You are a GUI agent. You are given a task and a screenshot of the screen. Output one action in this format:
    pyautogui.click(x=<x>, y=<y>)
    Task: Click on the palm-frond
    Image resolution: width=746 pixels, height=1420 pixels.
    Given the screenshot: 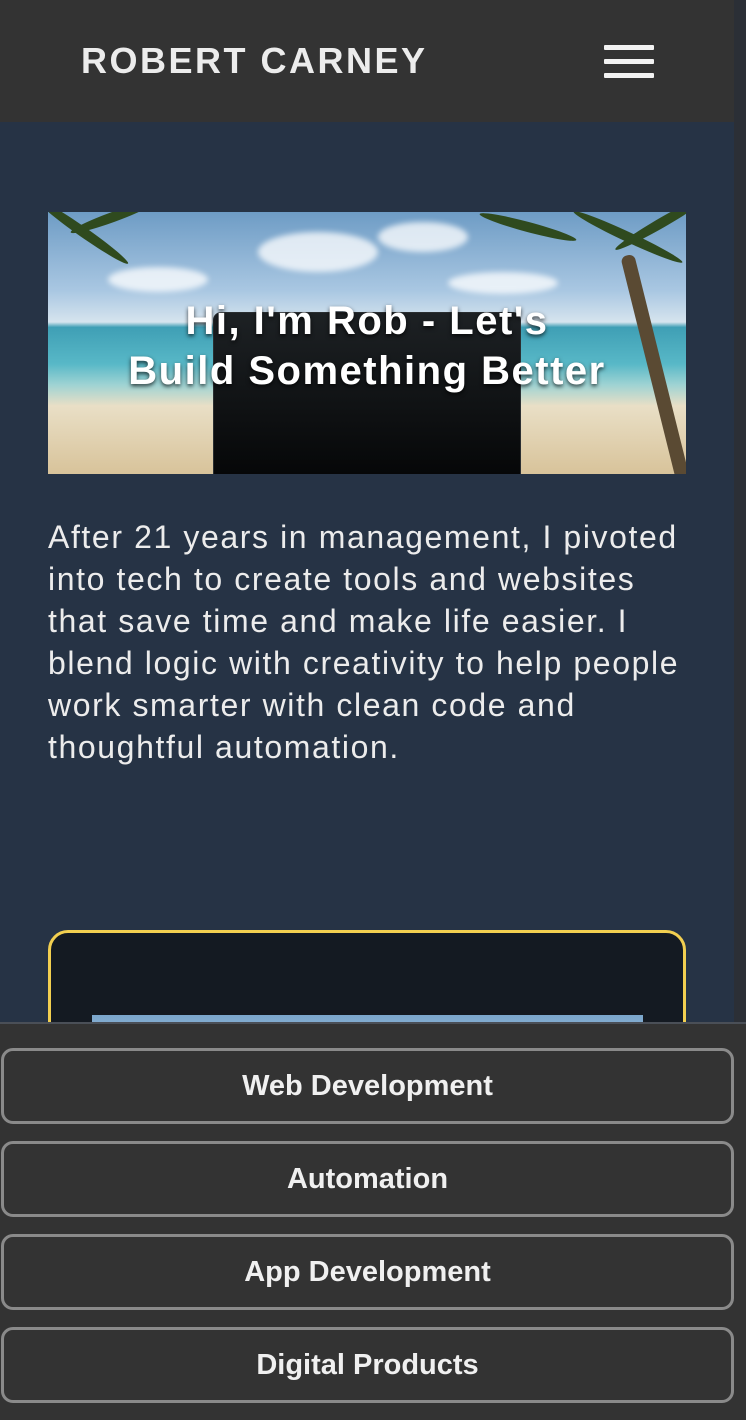 What is the action you would take?
    pyautogui.click(x=528, y=228)
    